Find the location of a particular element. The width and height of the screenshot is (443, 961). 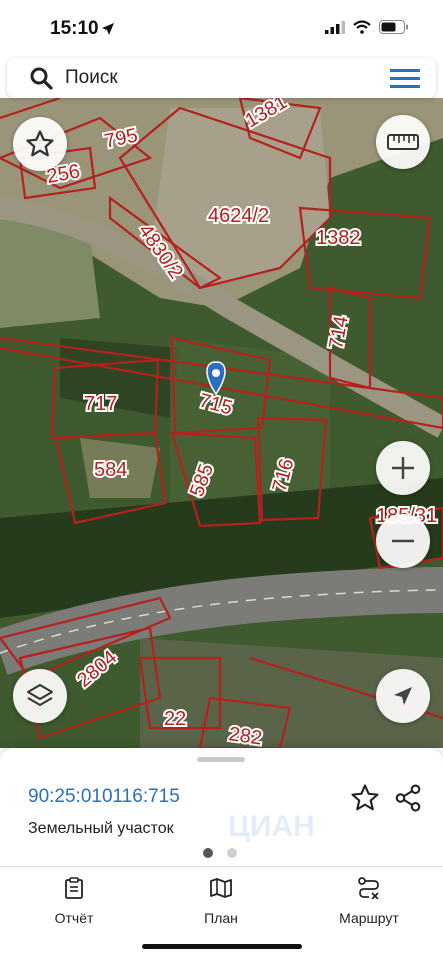

route-icon is located at coordinates (368, 888).